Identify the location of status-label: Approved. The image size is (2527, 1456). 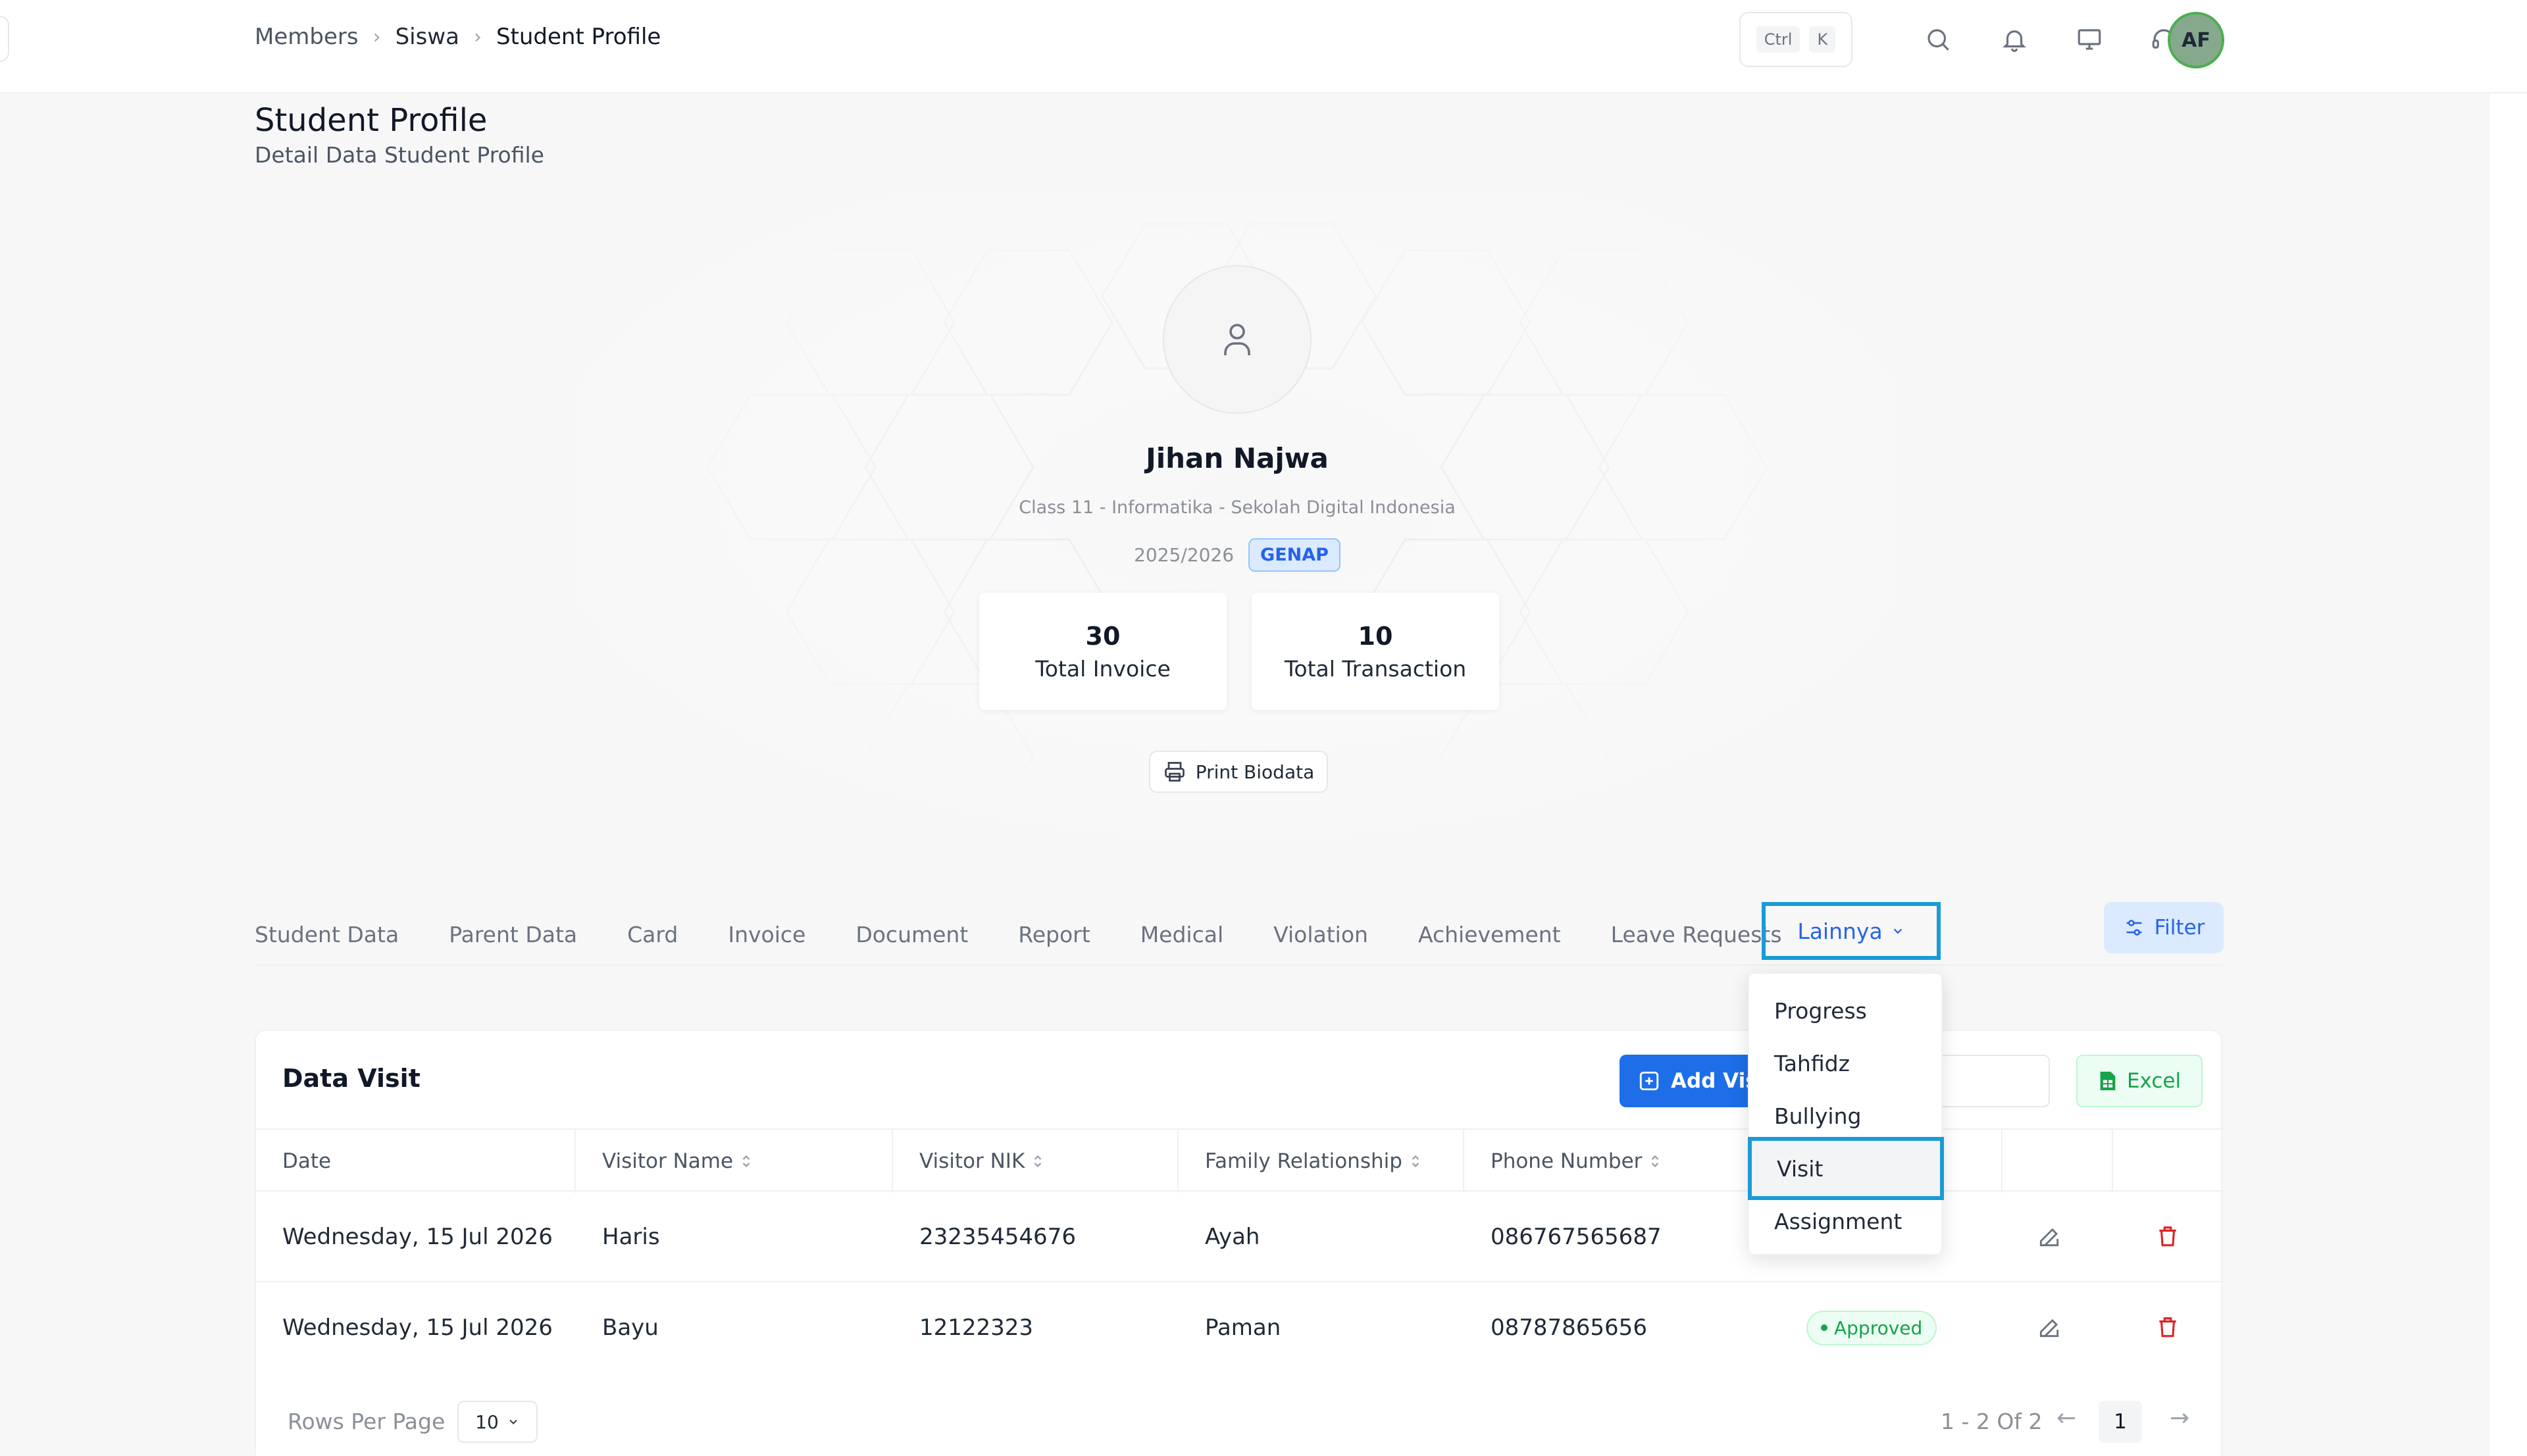
(1878, 1328).